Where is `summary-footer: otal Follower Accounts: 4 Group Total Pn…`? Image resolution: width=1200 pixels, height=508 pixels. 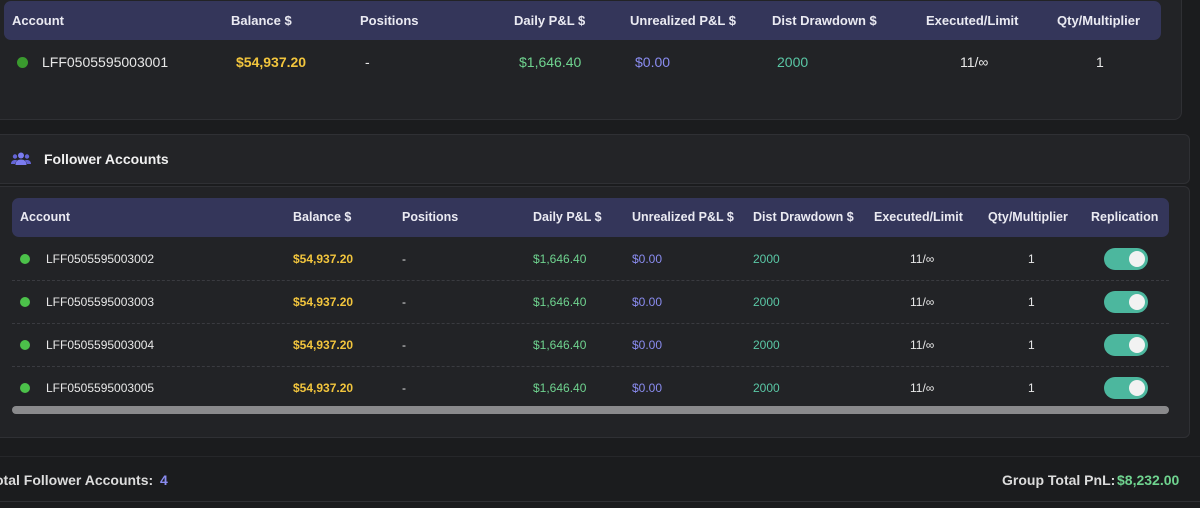
summary-footer: otal Follower Accounts: 4 Group Total Pn… is located at coordinates (600, 479).